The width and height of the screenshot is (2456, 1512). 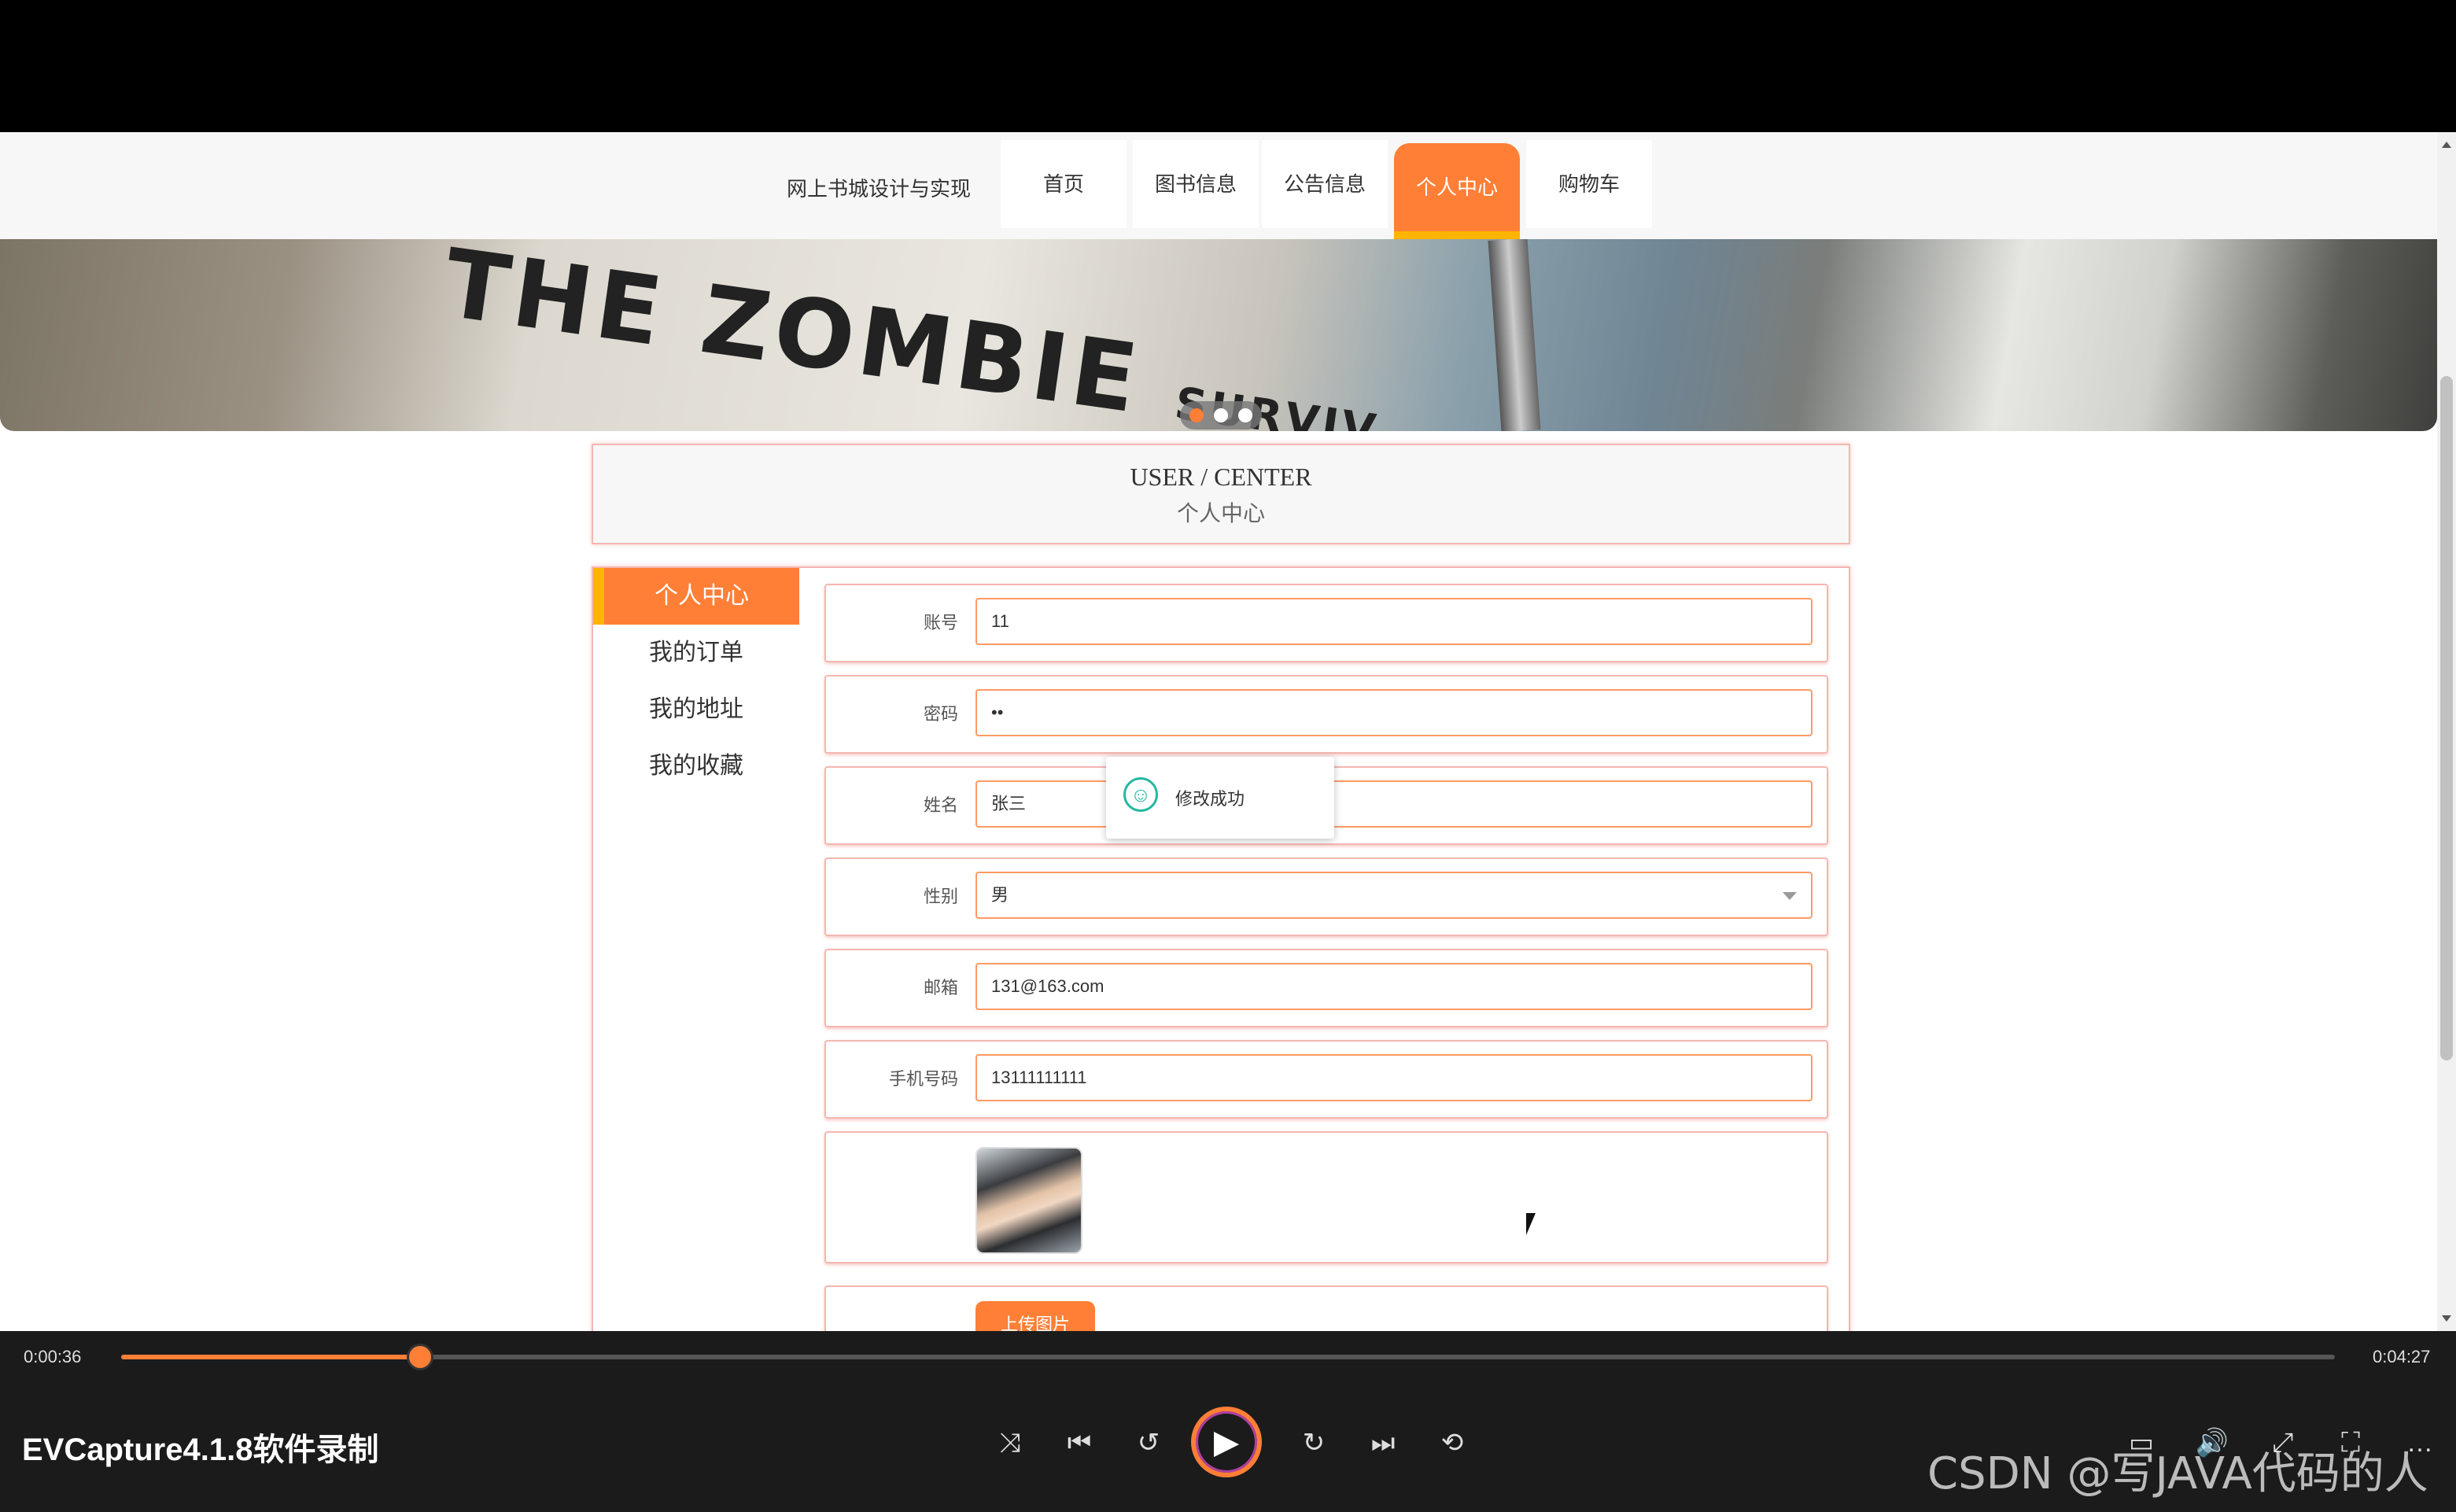 What do you see at coordinates (1313, 1442) in the screenshot?
I see `forward-30-icon: ↻` at bounding box center [1313, 1442].